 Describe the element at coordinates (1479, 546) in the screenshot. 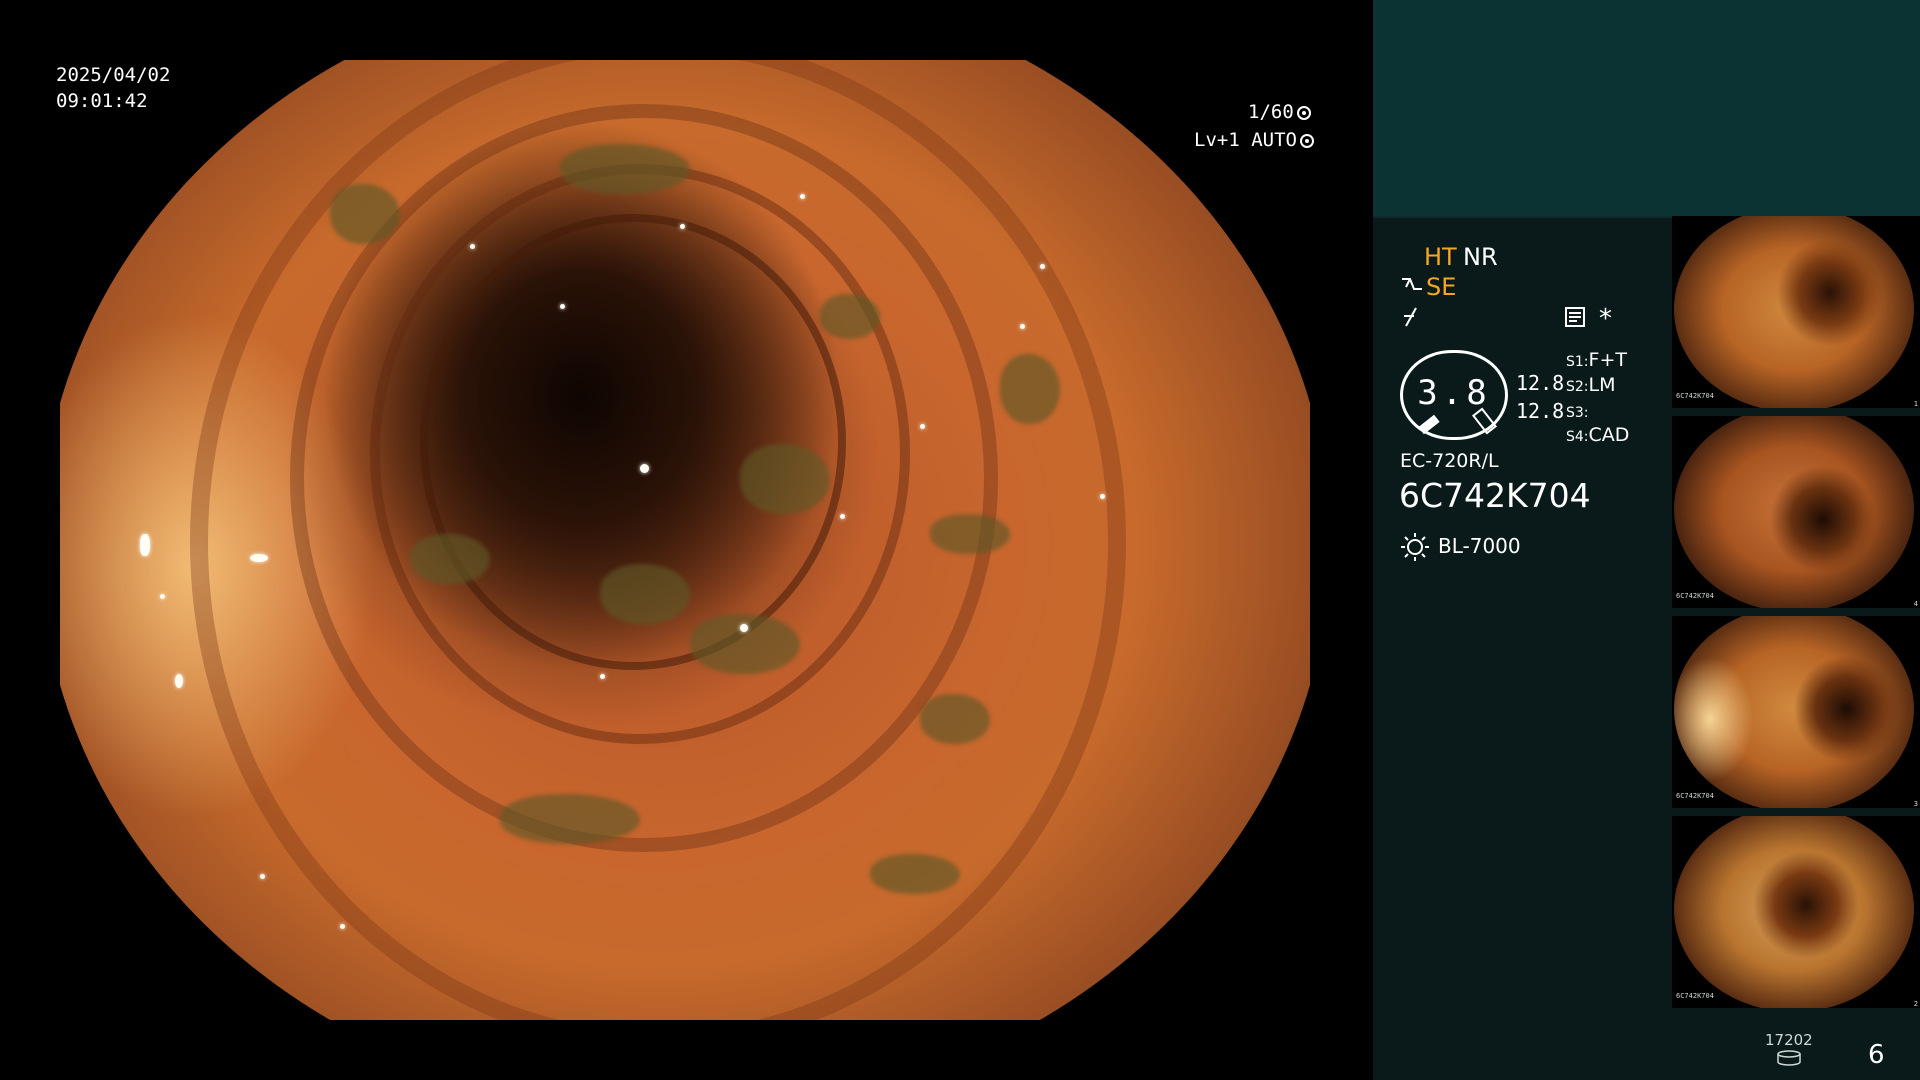

I see `light-source-model: BL-7000` at that location.